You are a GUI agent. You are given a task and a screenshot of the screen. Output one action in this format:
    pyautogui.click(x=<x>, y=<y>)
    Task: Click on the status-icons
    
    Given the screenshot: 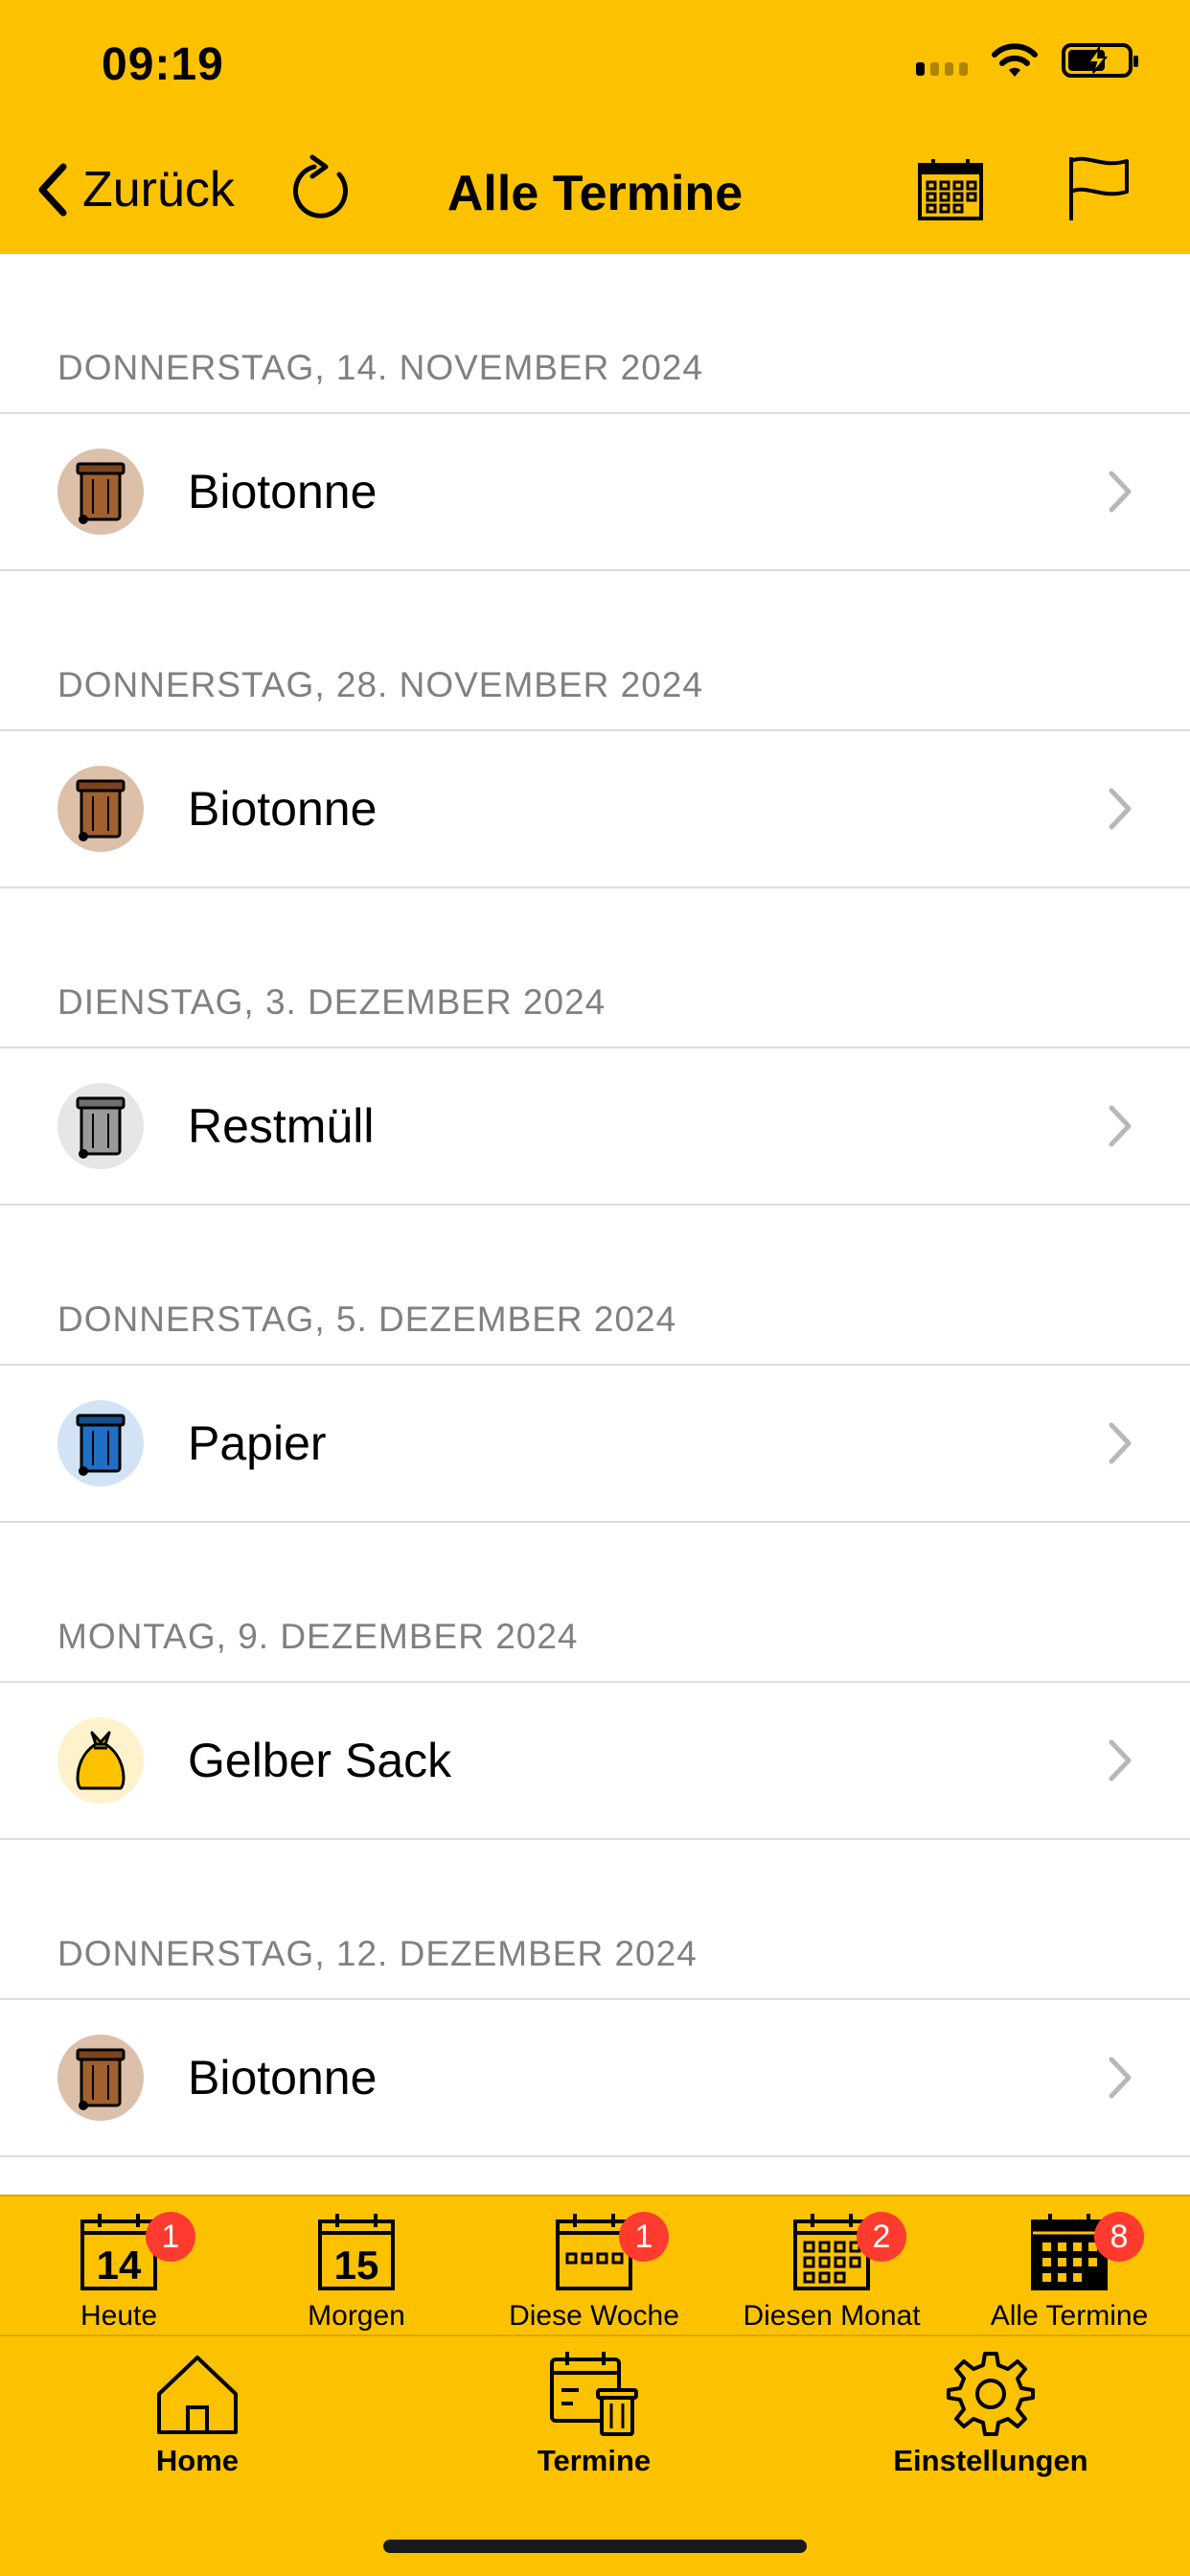 What is the action you would take?
    pyautogui.click(x=1027, y=60)
    